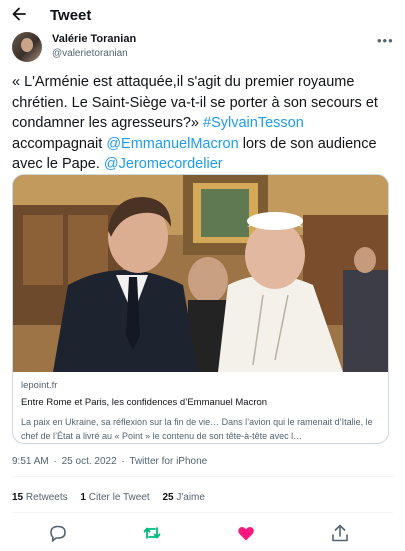  Describe the element at coordinates (190, 497) in the screenshot. I see `likes-label: J'aime` at that location.